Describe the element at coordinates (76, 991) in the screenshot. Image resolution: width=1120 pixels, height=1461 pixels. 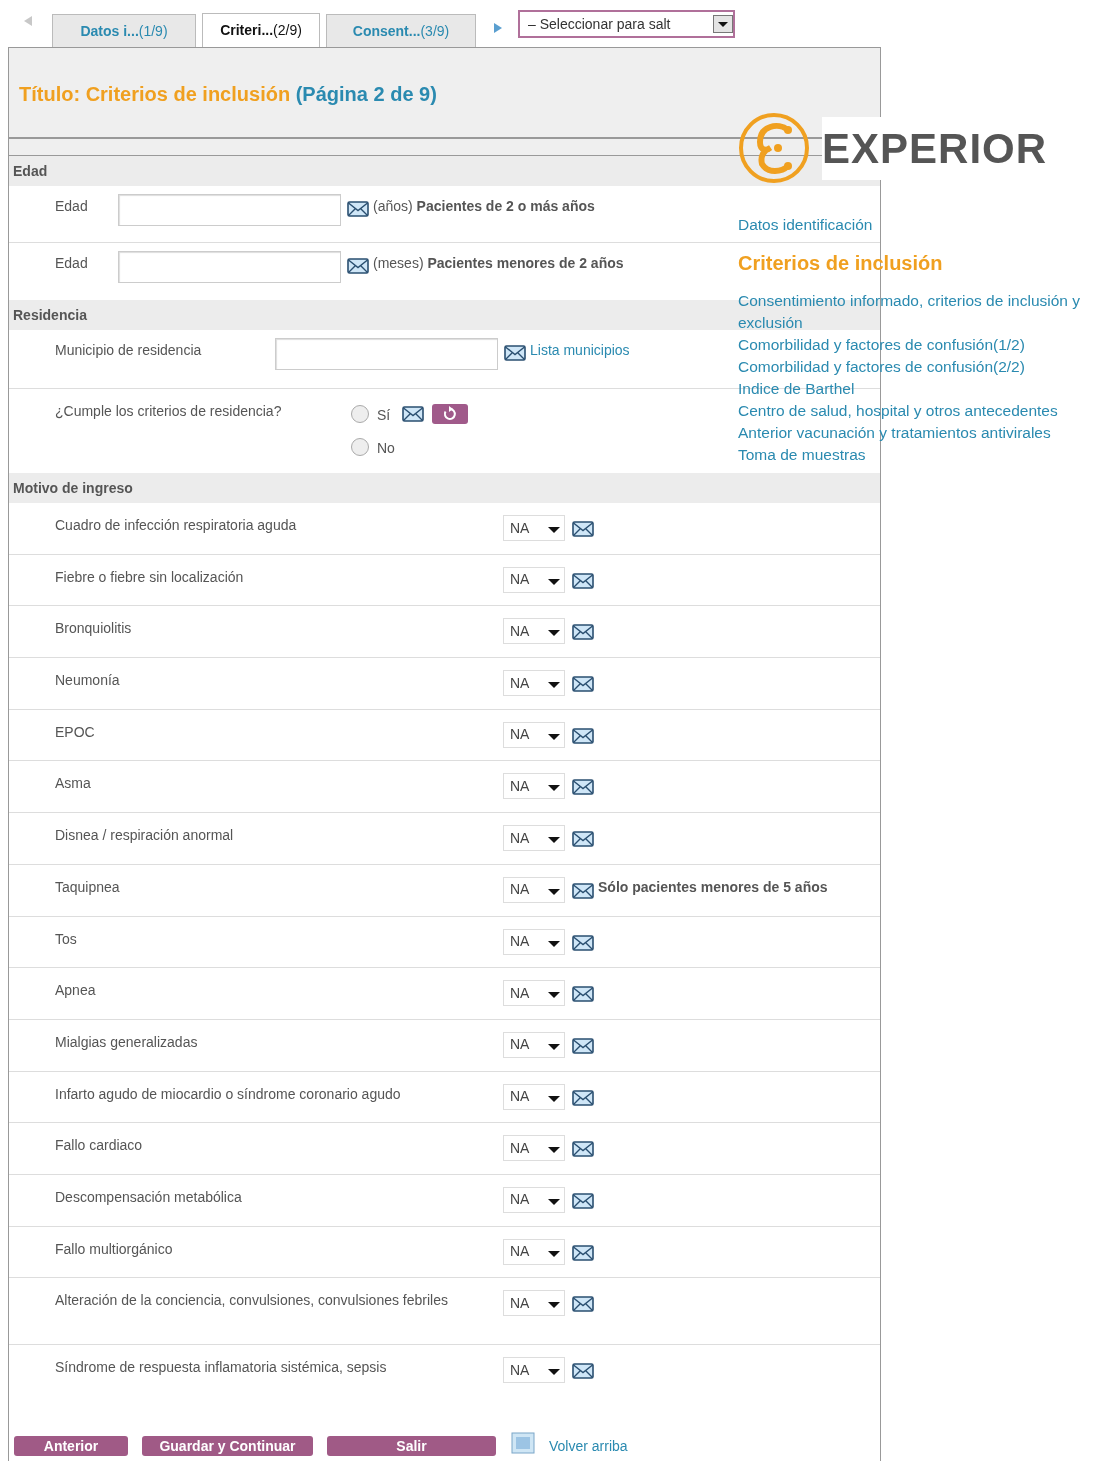
I see `field-label: Apnea` at that location.